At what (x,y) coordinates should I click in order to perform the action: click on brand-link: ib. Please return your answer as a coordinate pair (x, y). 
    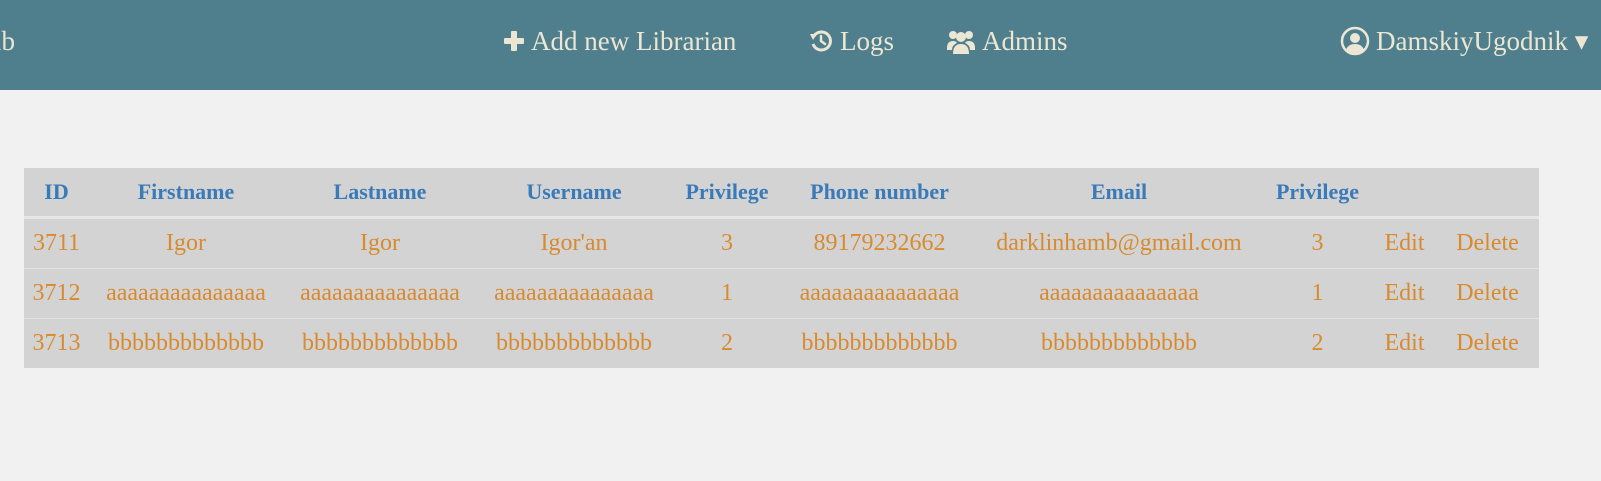
    Looking at the image, I should click on (7, 41).